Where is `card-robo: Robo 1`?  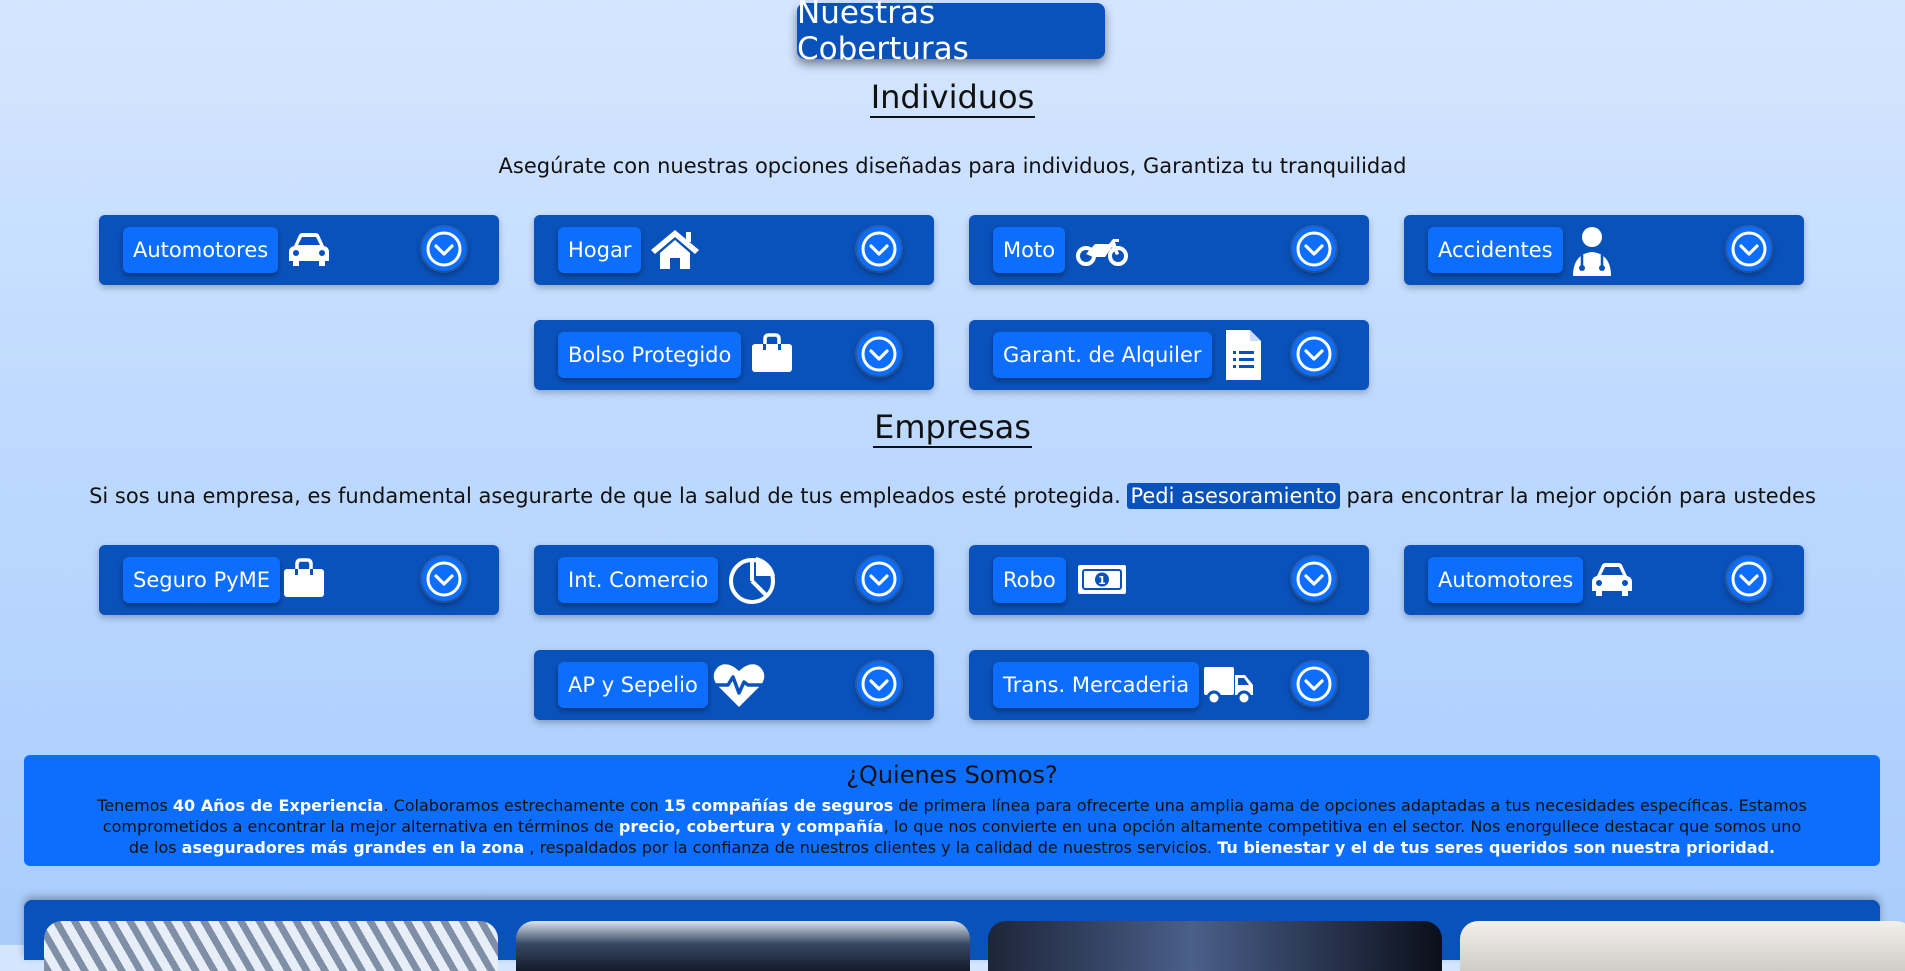
card-robo: Robo 1 is located at coordinates (1169, 580).